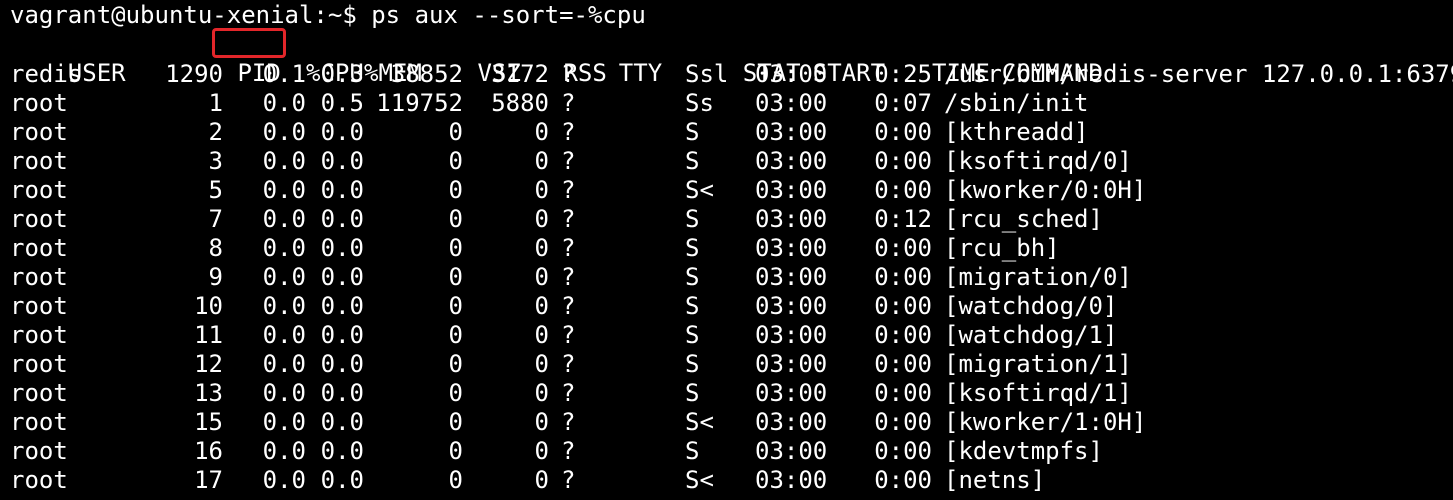  What do you see at coordinates (1002, 248) in the screenshot?
I see `cell-command: [rcu_bh]` at bounding box center [1002, 248].